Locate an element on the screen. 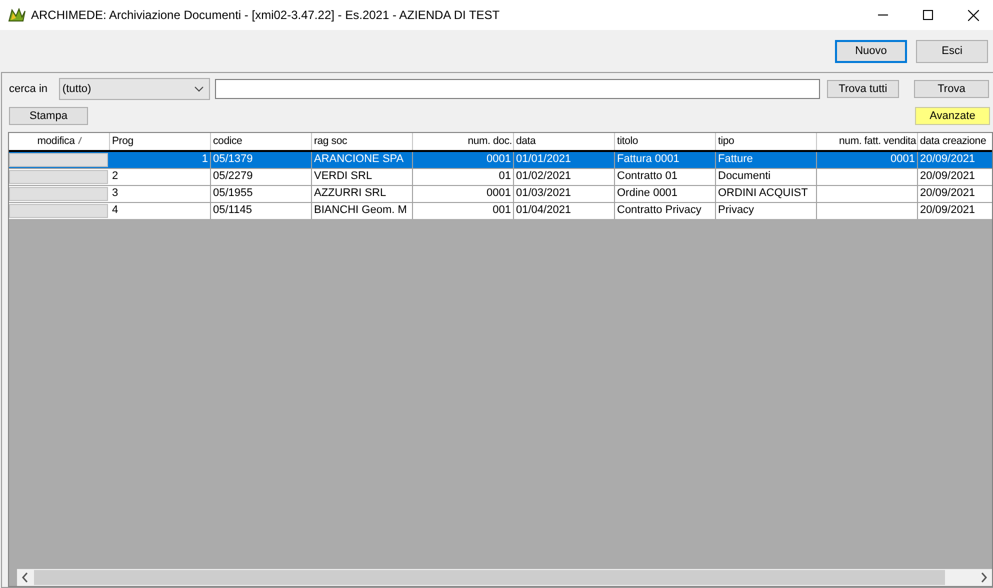 The image size is (993, 588). table-cell: 001 is located at coordinates (501, 210).